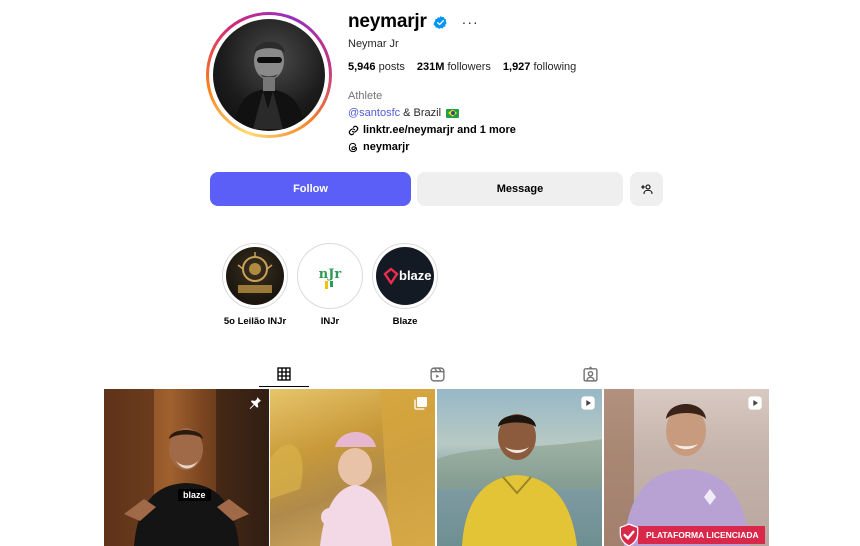 The width and height of the screenshot is (860, 546). What do you see at coordinates (386, 147) in the screenshot?
I see `threads-handle: neymarjr` at bounding box center [386, 147].